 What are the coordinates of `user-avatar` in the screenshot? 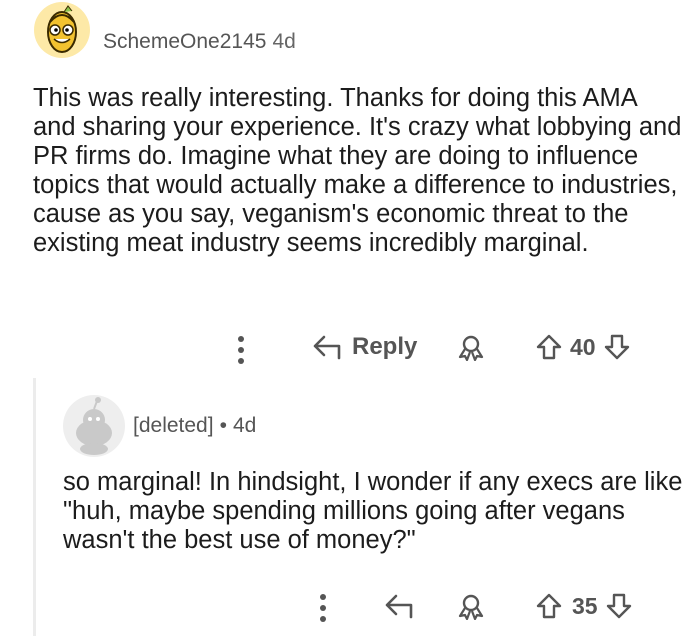 It's located at (62, 30).